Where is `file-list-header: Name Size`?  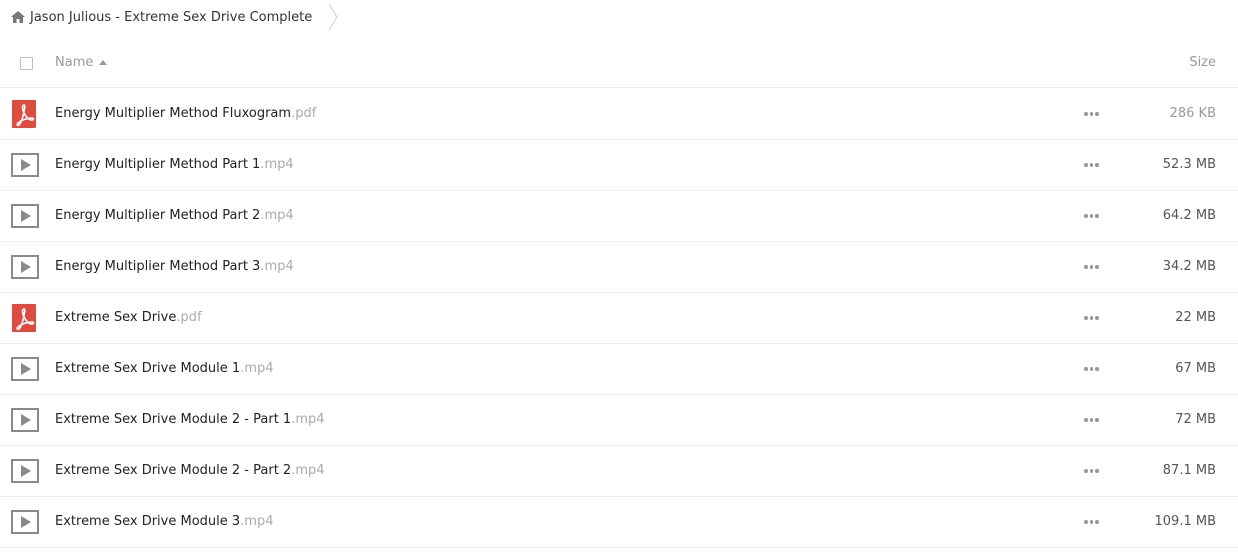 file-list-header: Name Size is located at coordinates (619, 64).